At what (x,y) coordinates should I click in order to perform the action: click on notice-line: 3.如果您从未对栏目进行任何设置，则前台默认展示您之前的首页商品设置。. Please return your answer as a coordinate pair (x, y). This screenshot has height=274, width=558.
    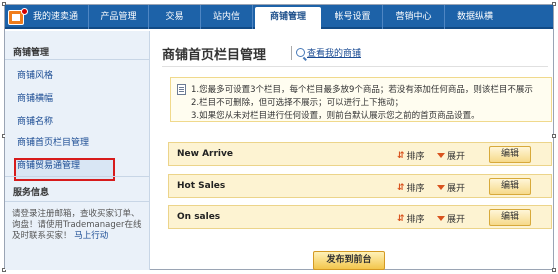
    Looking at the image, I should click on (335, 116).